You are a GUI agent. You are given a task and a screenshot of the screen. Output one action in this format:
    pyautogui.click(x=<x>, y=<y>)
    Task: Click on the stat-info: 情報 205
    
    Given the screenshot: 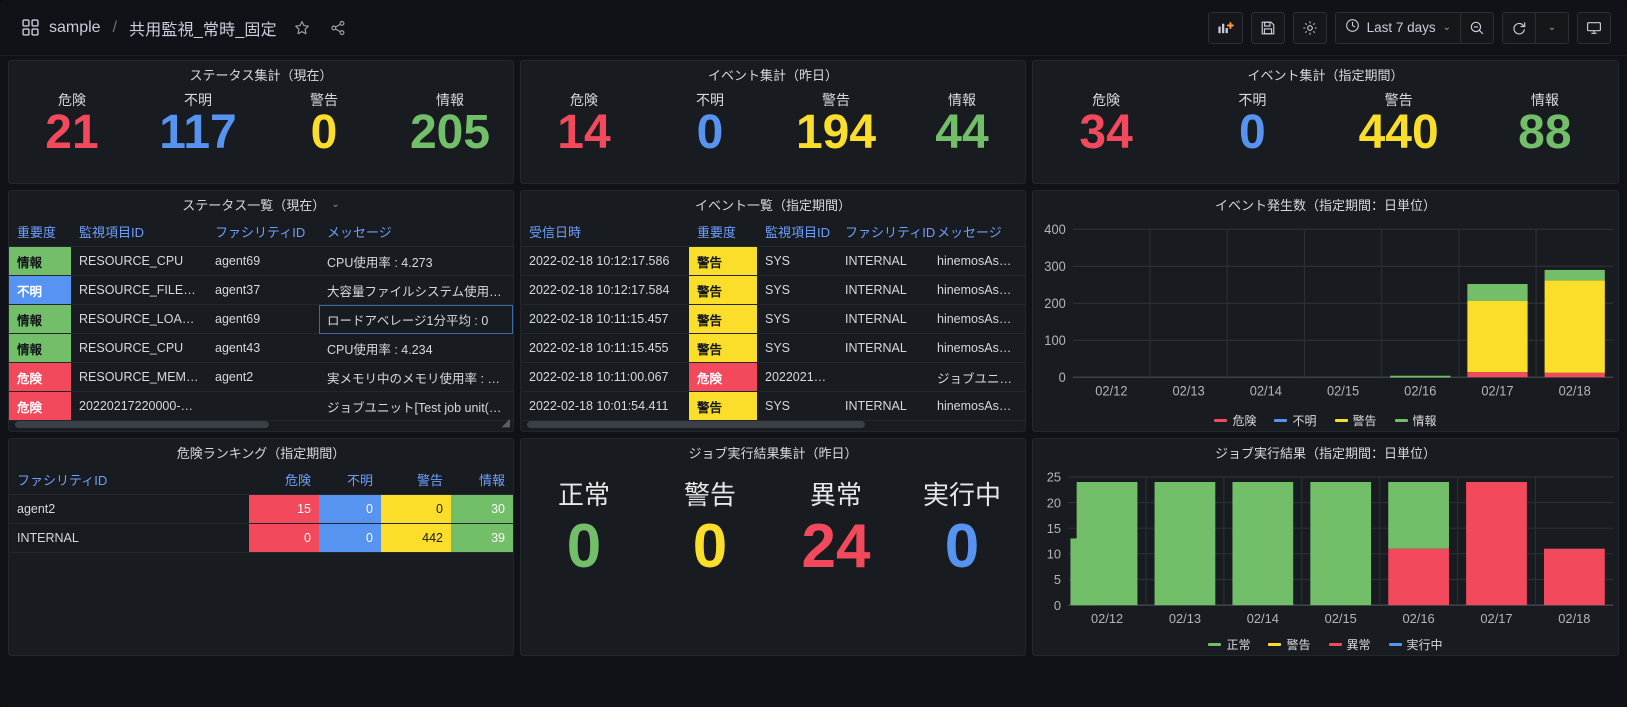 What is the action you would take?
    pyautogui.click(x=450, y=122)
    